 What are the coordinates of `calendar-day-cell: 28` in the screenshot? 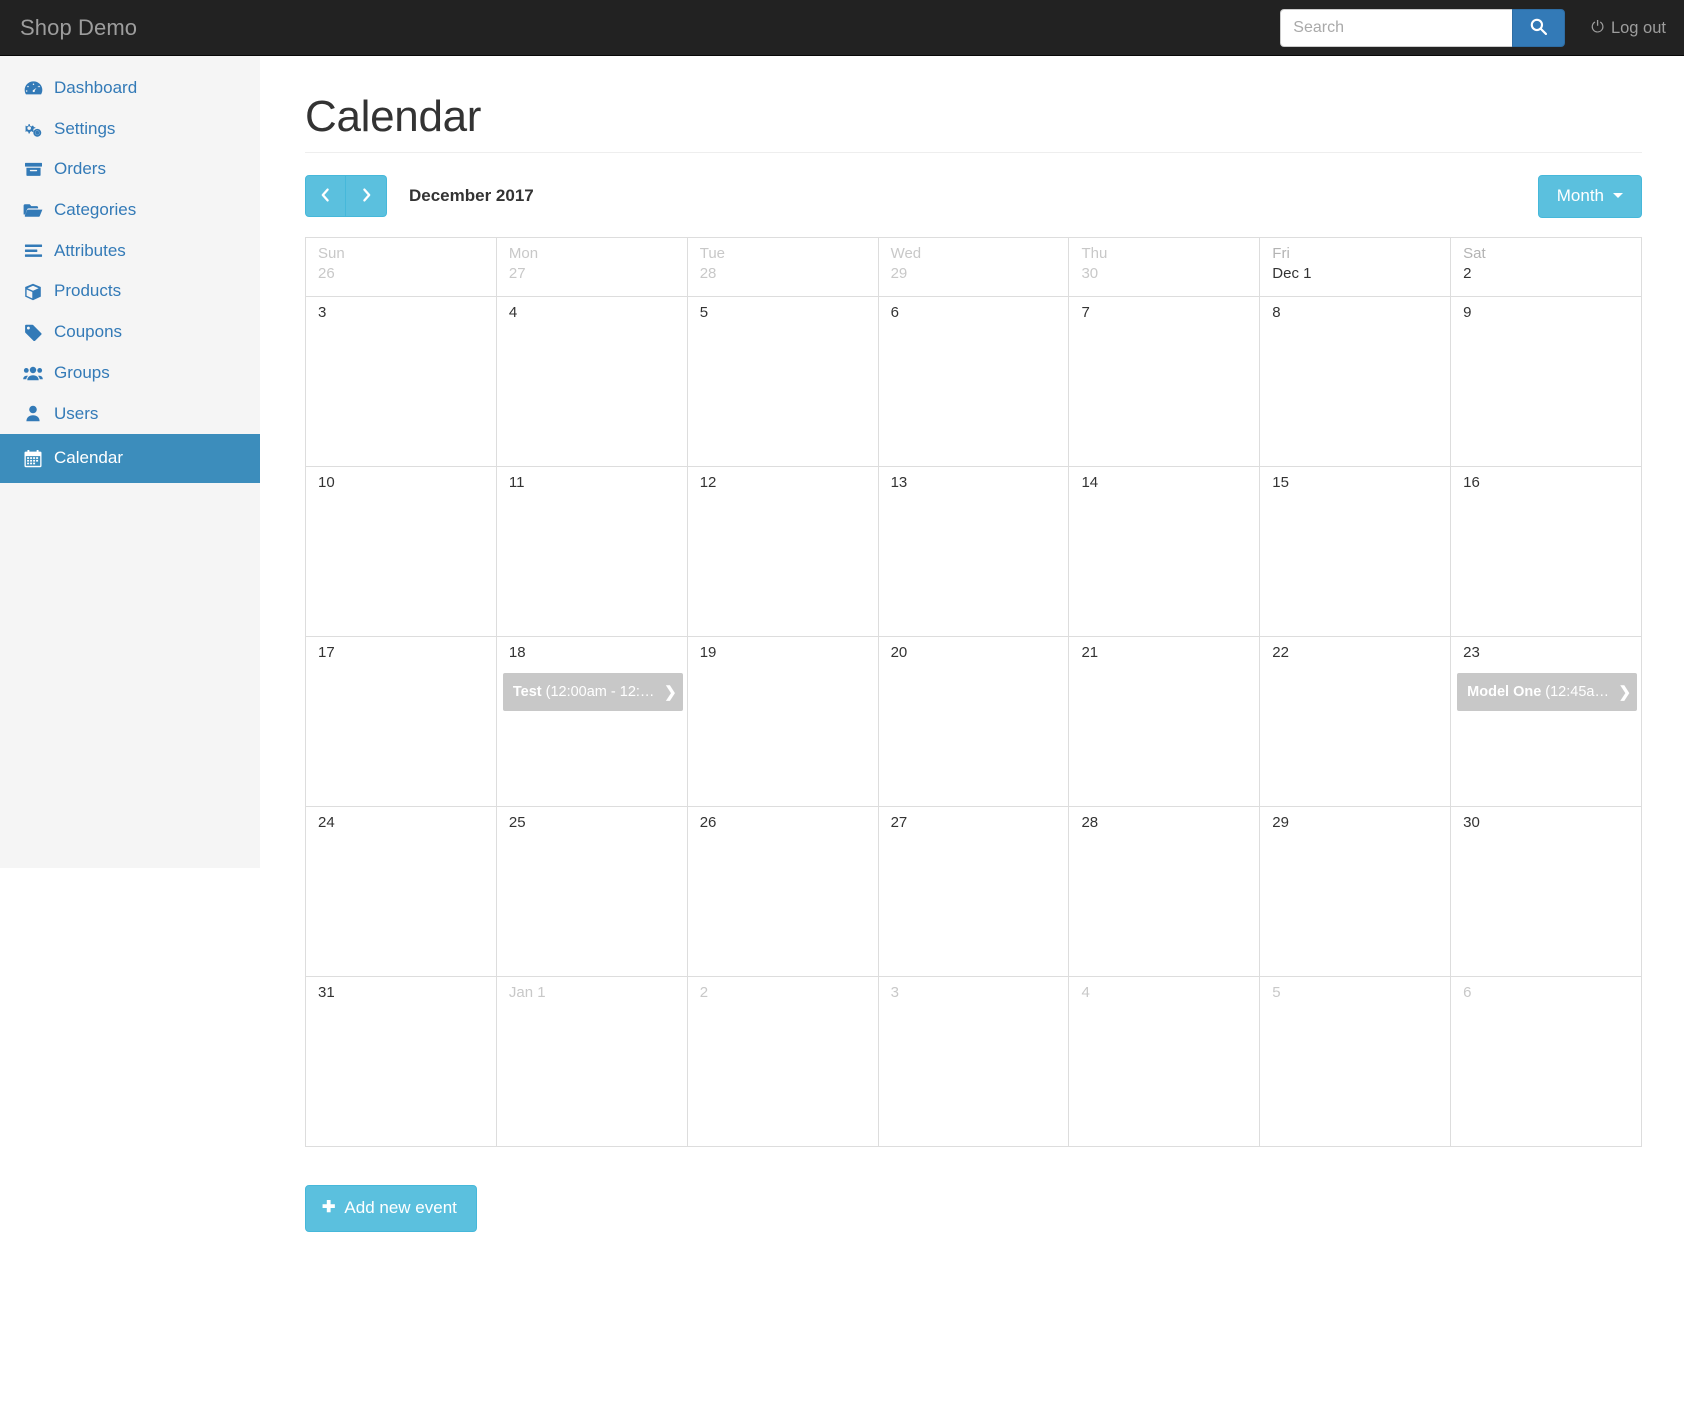 It's located at (1165, 891).